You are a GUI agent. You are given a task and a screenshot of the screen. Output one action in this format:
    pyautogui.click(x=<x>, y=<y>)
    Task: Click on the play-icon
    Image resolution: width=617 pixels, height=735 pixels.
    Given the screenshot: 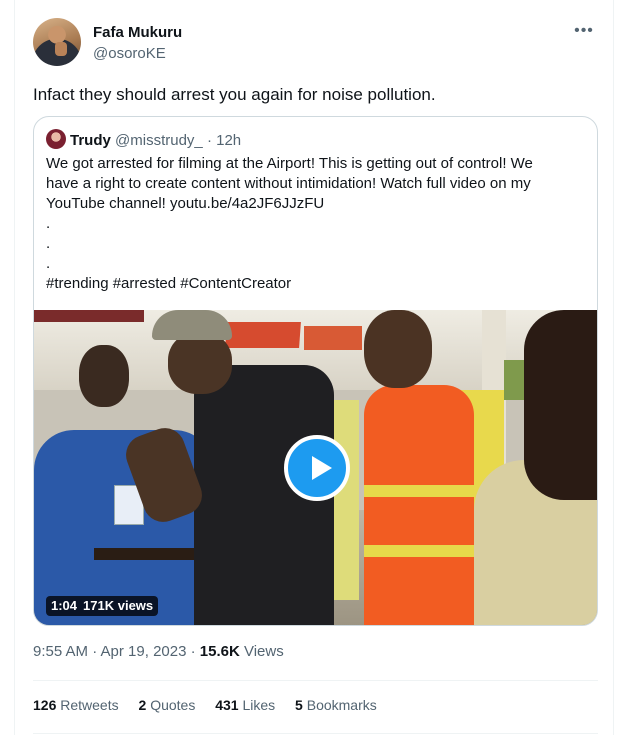 What is the action you would take?
    pyautogui.click(x=322, y=468)
    